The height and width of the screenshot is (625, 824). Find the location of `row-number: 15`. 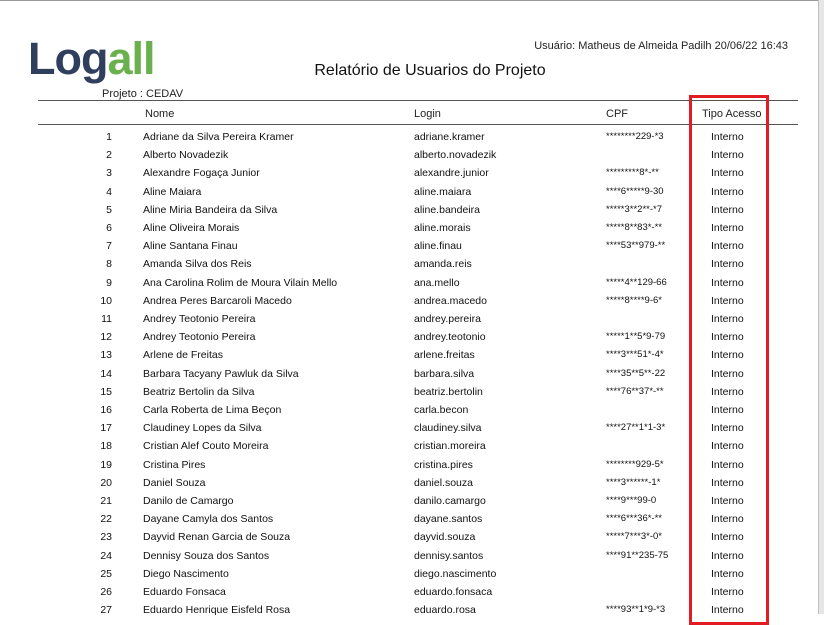

row-number: 15 is located at coordinates (106, 391).